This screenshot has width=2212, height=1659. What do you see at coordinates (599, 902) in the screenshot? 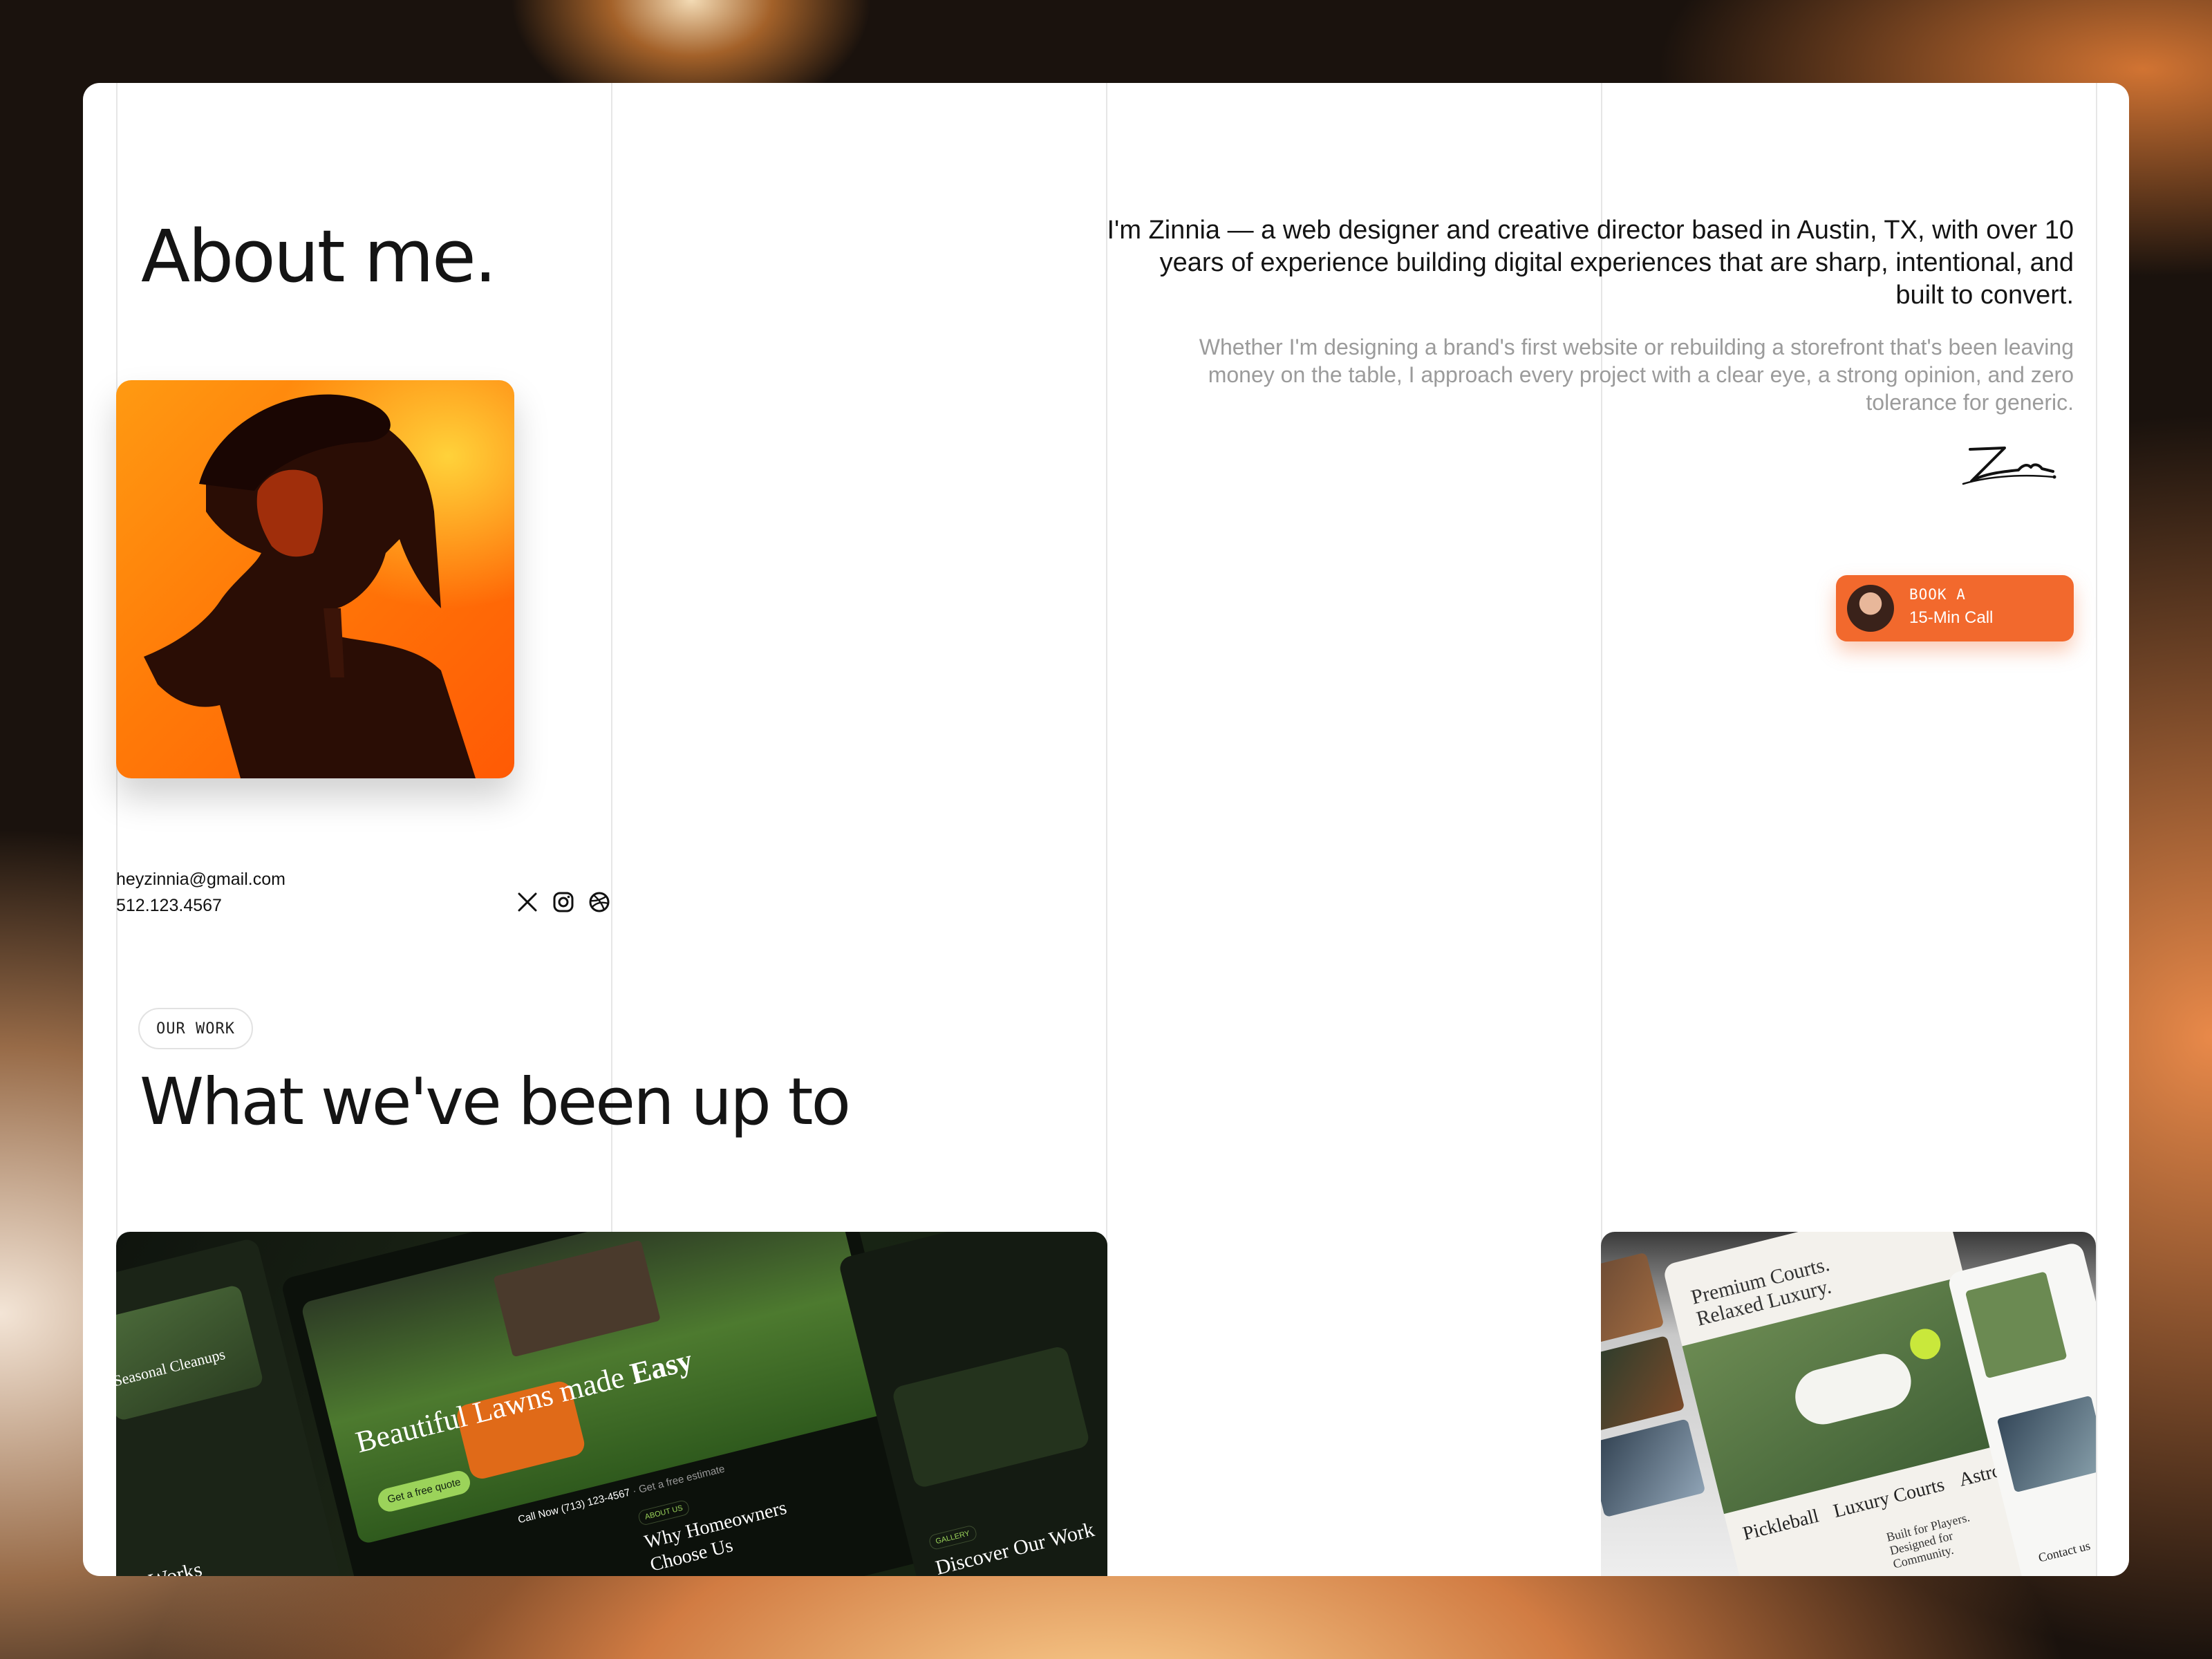
I see `dribbble-icon` at bounding box center [599, 902].